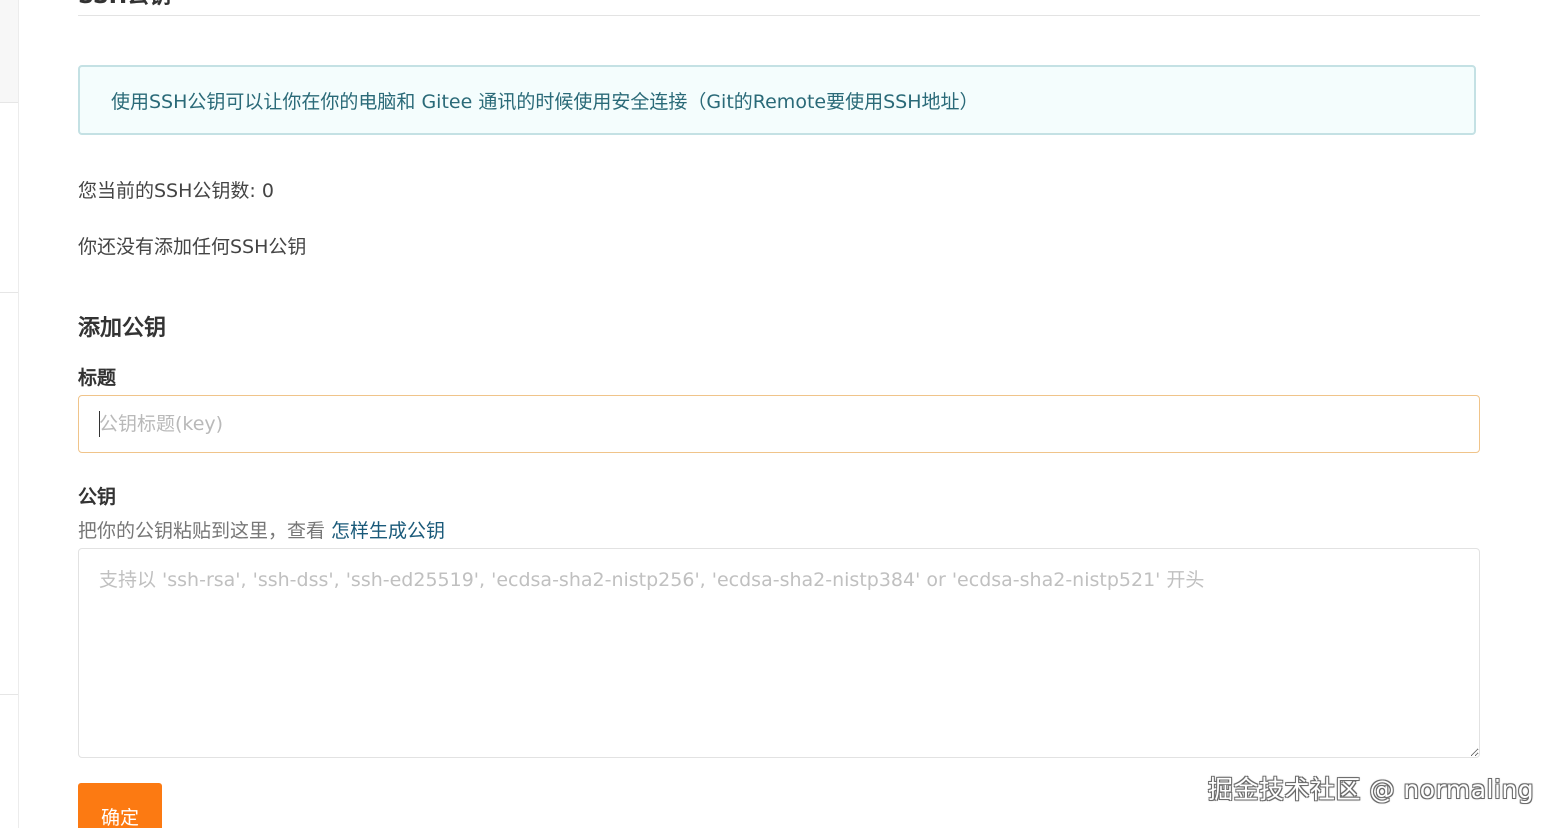 The image size is (1541, 828). I want to click on confirm-button: 确定, so click(120, 805).